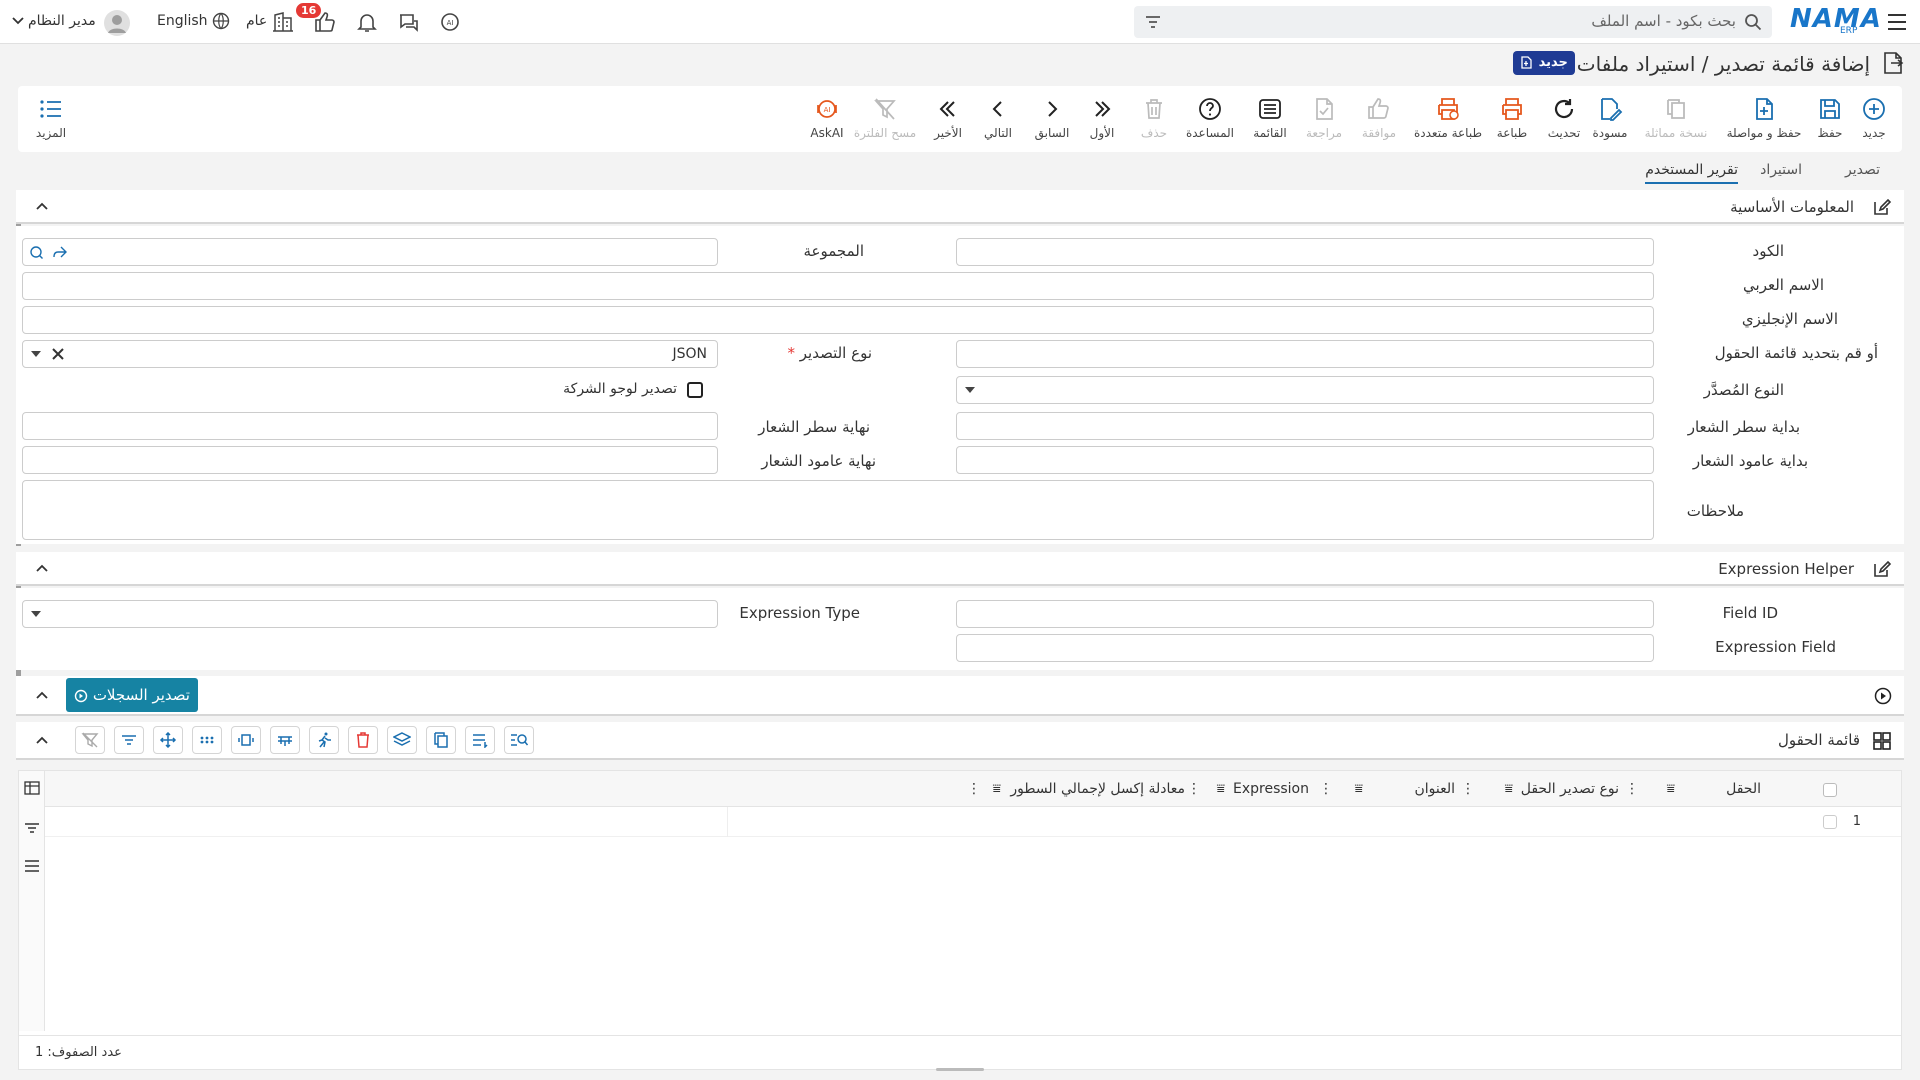  I want to click on refresh-button: تحديث, so click(1564, 119).